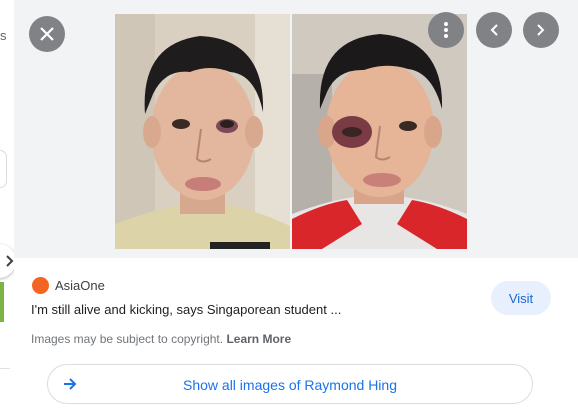 This screenshot has height=411, width=578. Describe the element at coordinates (2, 302) in the screenshot. I see `thumbnail-edge` at that location.